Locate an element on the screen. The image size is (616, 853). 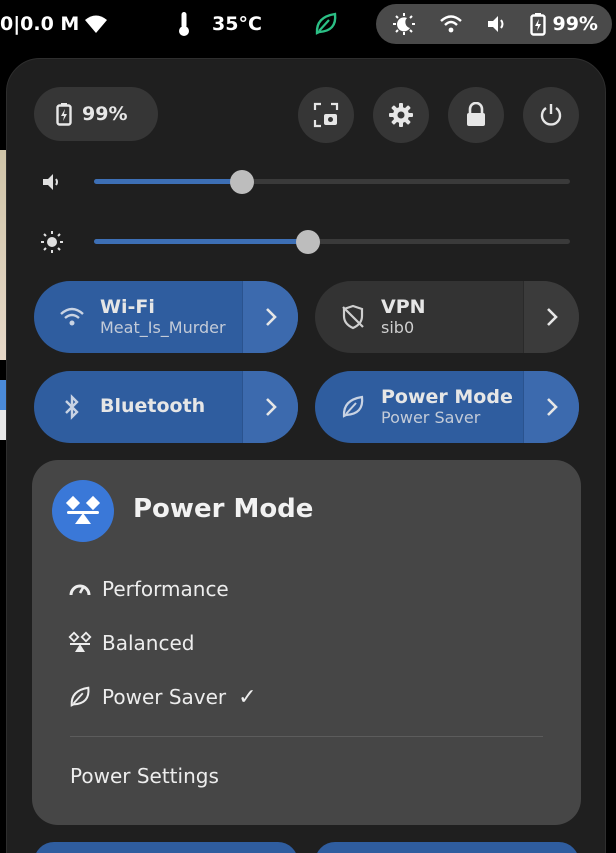
menu-item-balanced: Balanced is located at coordinates (131, 643).